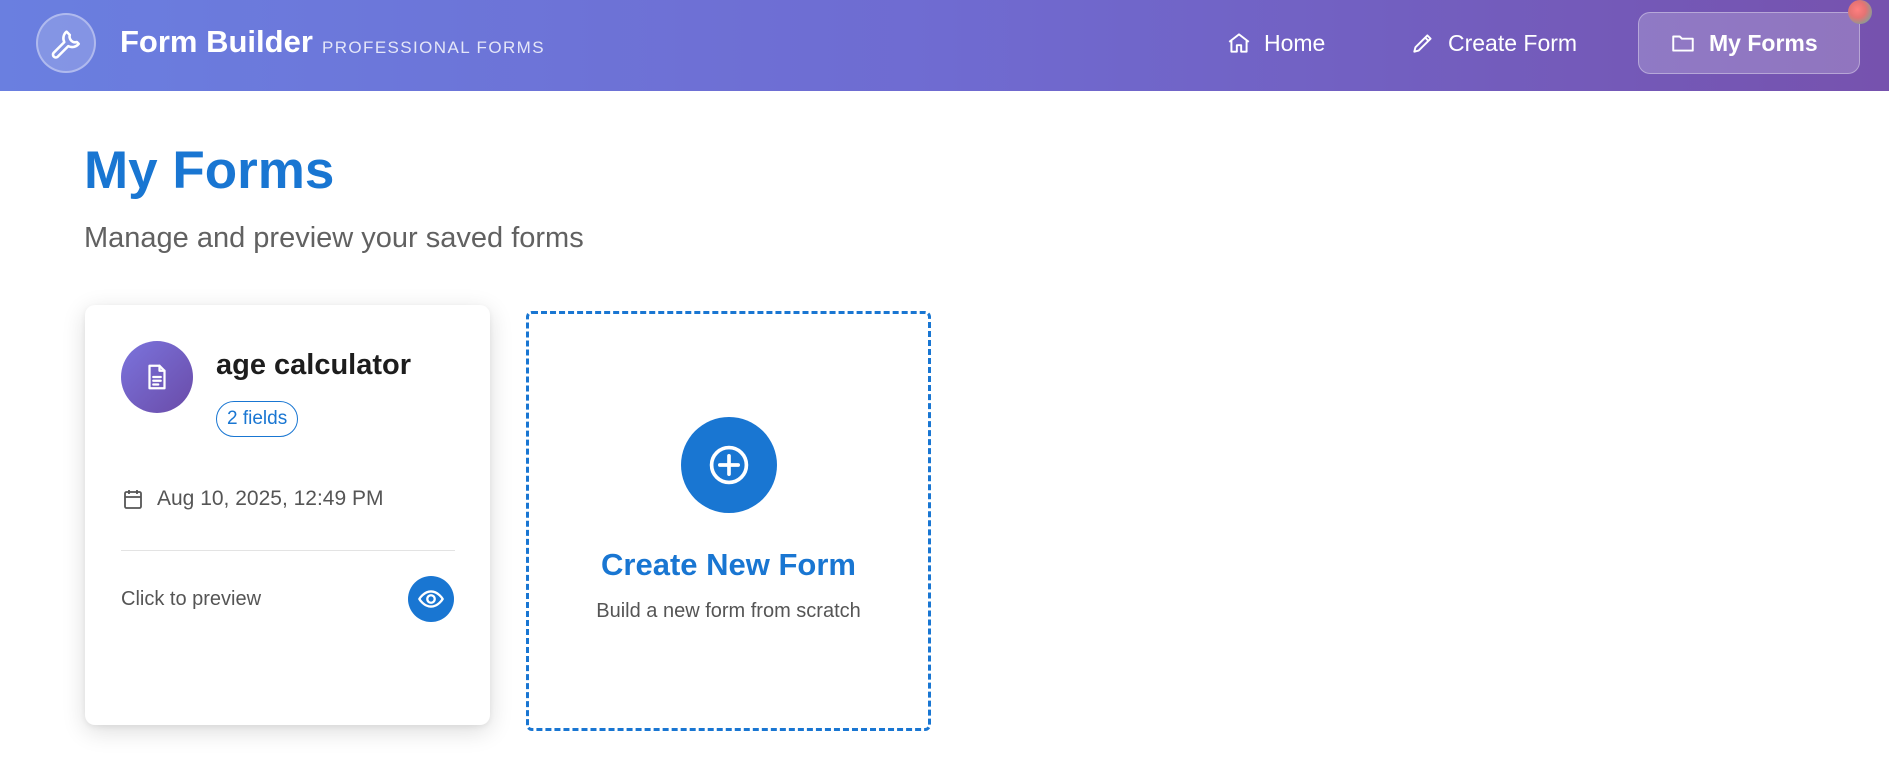 The height and width of the screenshot is (776, 1889). I want to click on card-divider, so click(288, 550).